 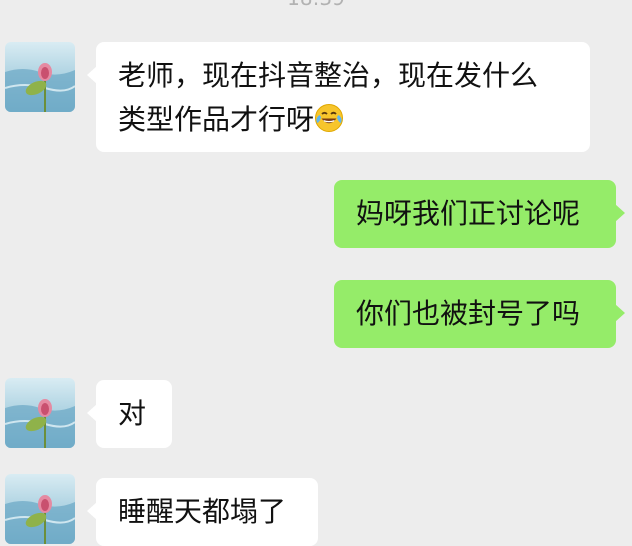 What do you see at coordinates (468, 213) in the screenshot?
I see `message-text: 妈呀我们正讨论呢` at bounding box center [468, 213].